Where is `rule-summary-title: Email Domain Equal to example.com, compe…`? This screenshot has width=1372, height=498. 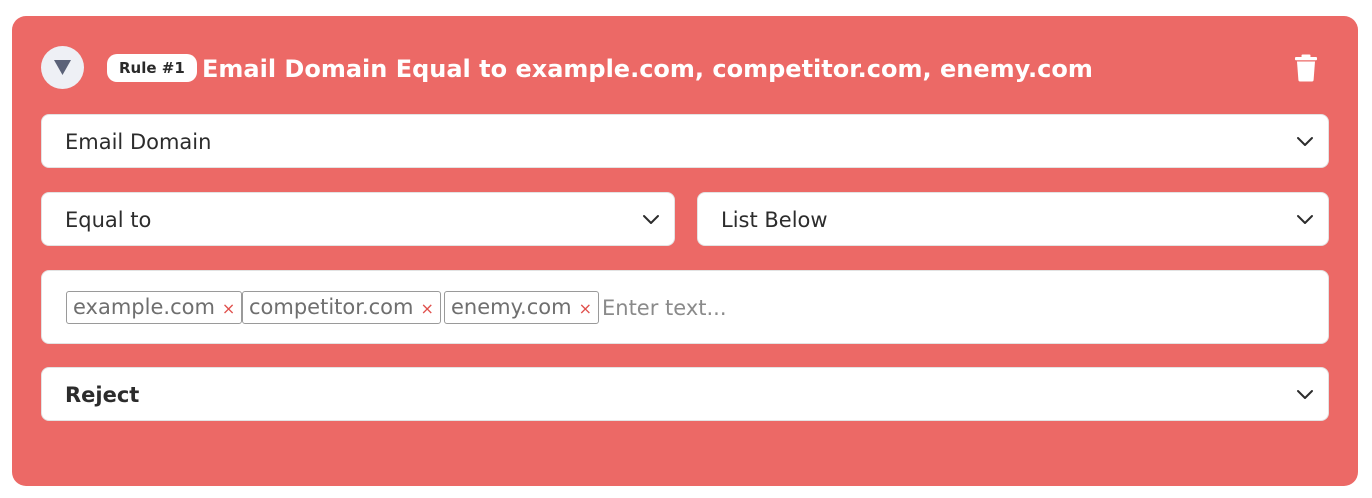
rule-summary-title: Email Domain Equal to example.com, compe… is located at coordinates (647, 69).